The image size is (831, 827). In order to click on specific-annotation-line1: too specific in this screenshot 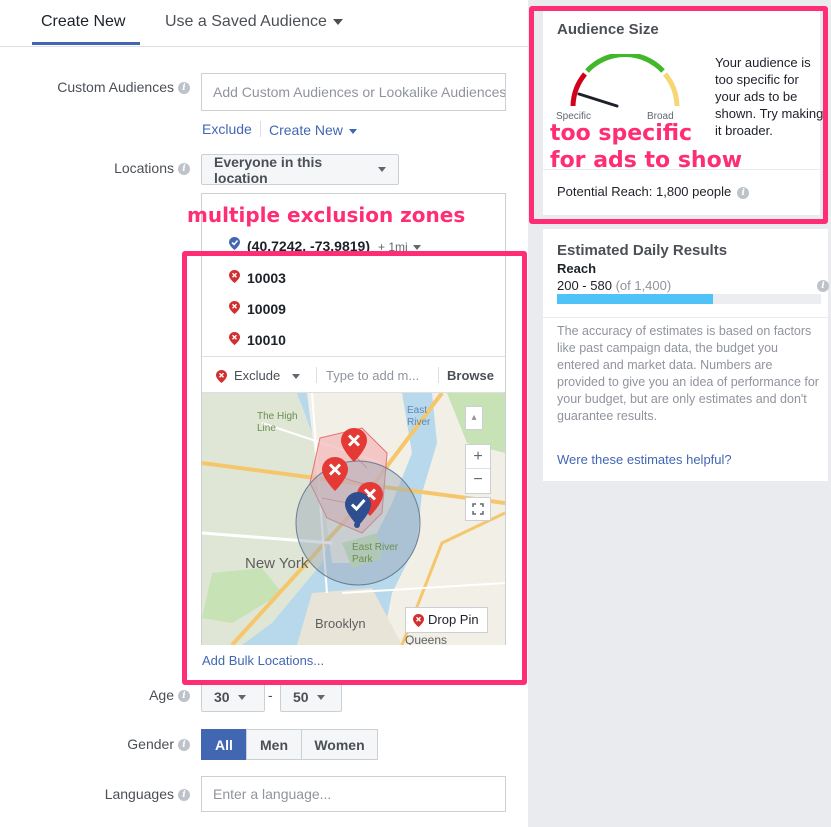, I will do `click(621, 133)`.